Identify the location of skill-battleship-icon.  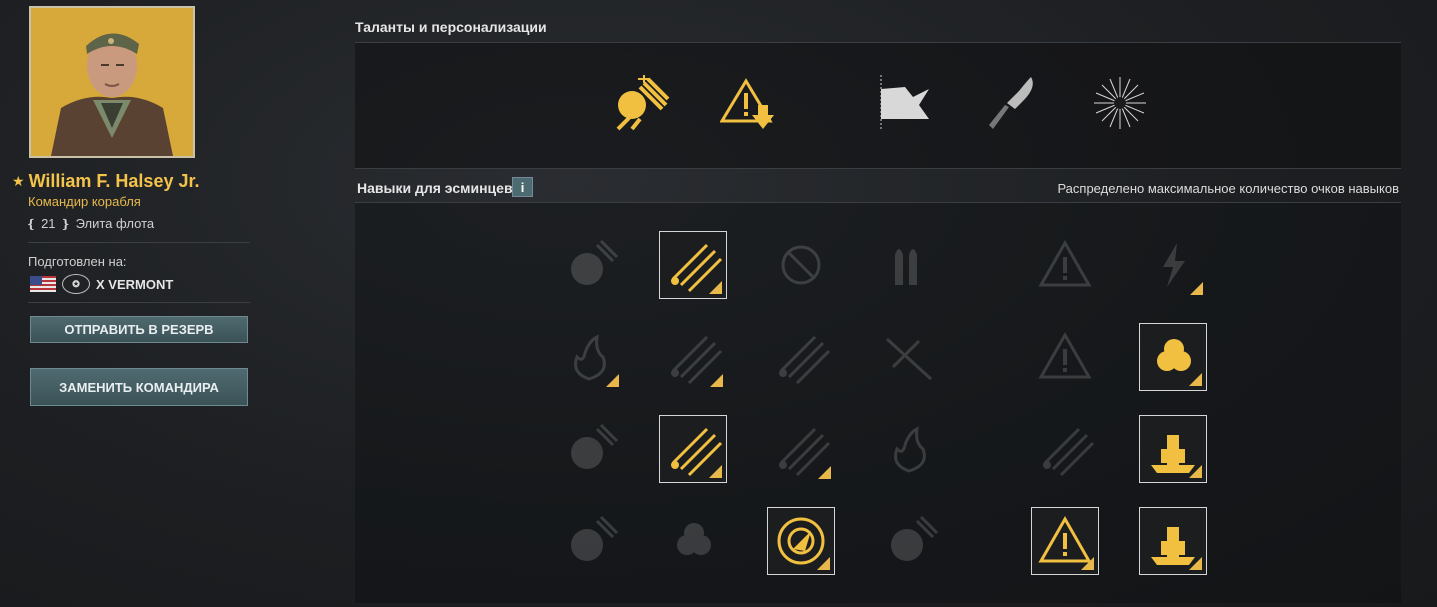
(1173, 449).